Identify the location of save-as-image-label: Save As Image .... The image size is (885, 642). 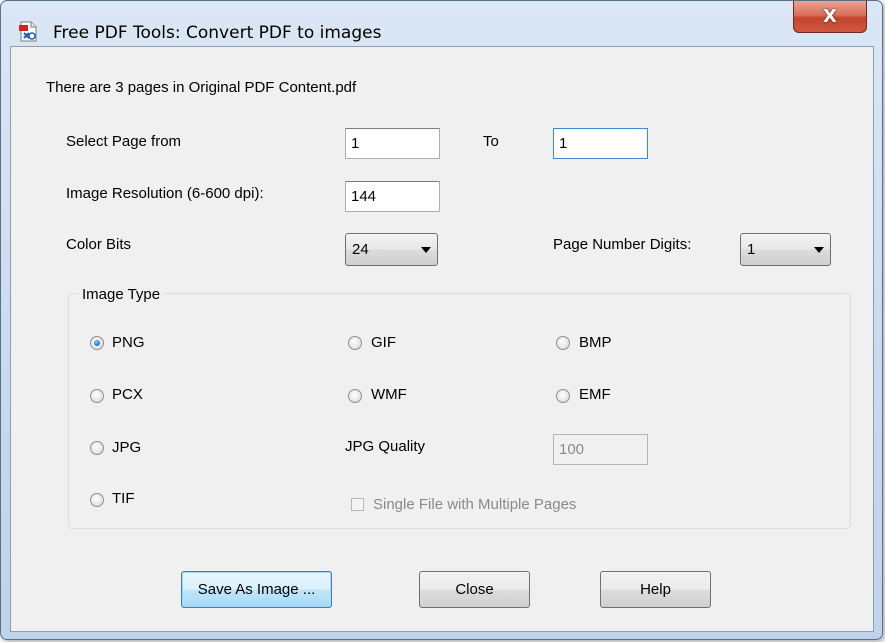
(256, 589).